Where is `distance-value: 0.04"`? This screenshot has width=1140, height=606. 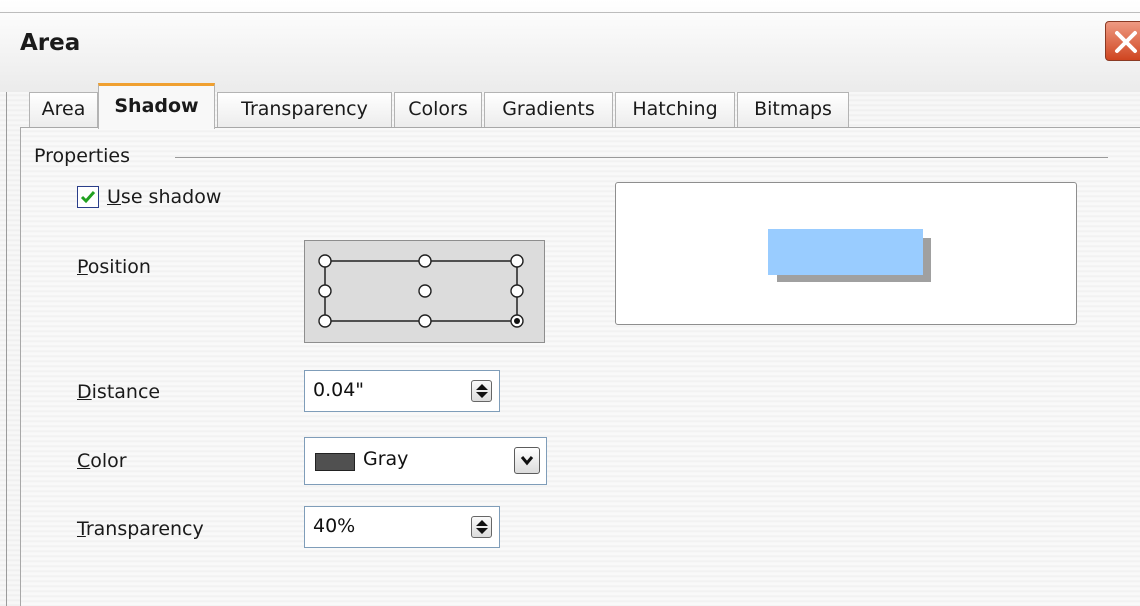
distance-value: 0.04" is located at coordinates (339, 390).